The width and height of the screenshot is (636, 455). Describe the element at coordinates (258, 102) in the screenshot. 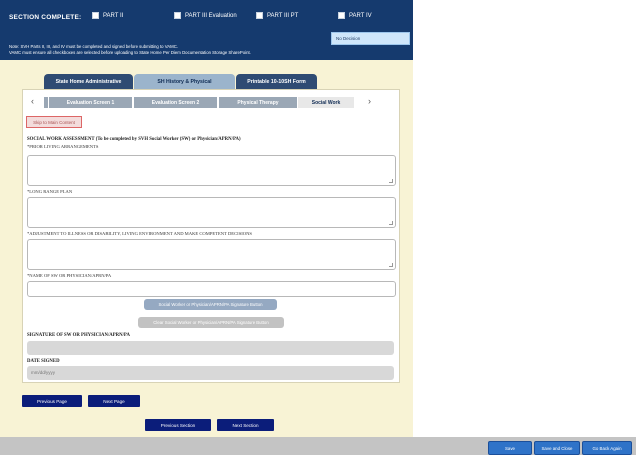

I see `subtab-physical-therapy: Physical Therapy` at that location.